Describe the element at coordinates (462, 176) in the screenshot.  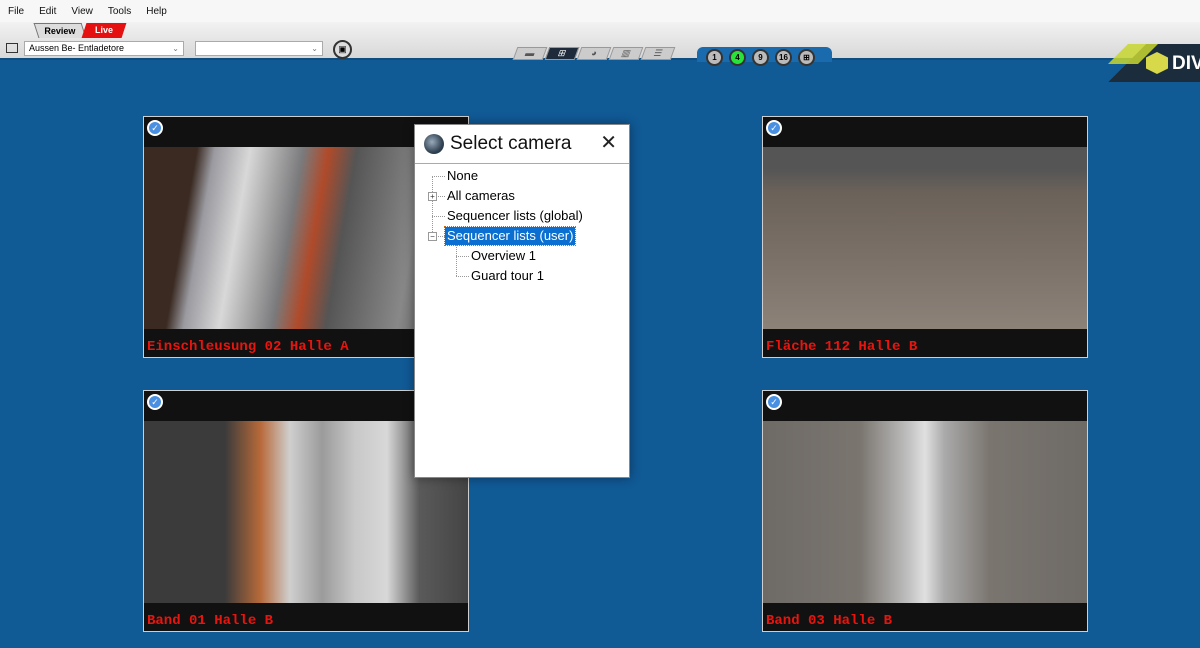
I see `tree-item-none: None` at that location.